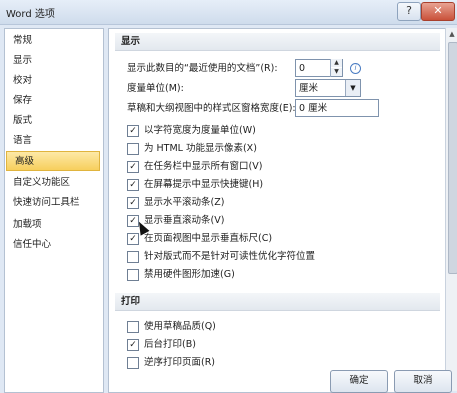  Describe the element at coordinates (204, 184) in the screenshot. I see `checkbox-label: 在屏幕提示中显示快捷键(H)` at that location.